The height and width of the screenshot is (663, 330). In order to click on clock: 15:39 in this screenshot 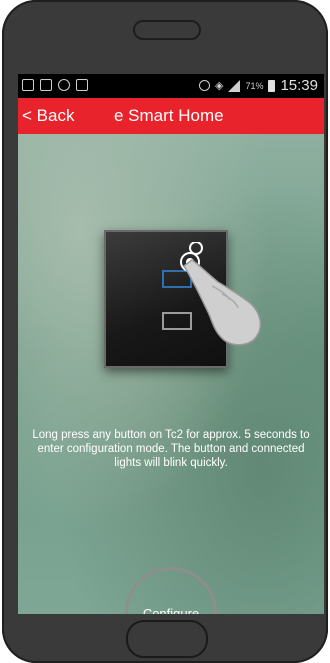, I will do `click(299, 85)`.